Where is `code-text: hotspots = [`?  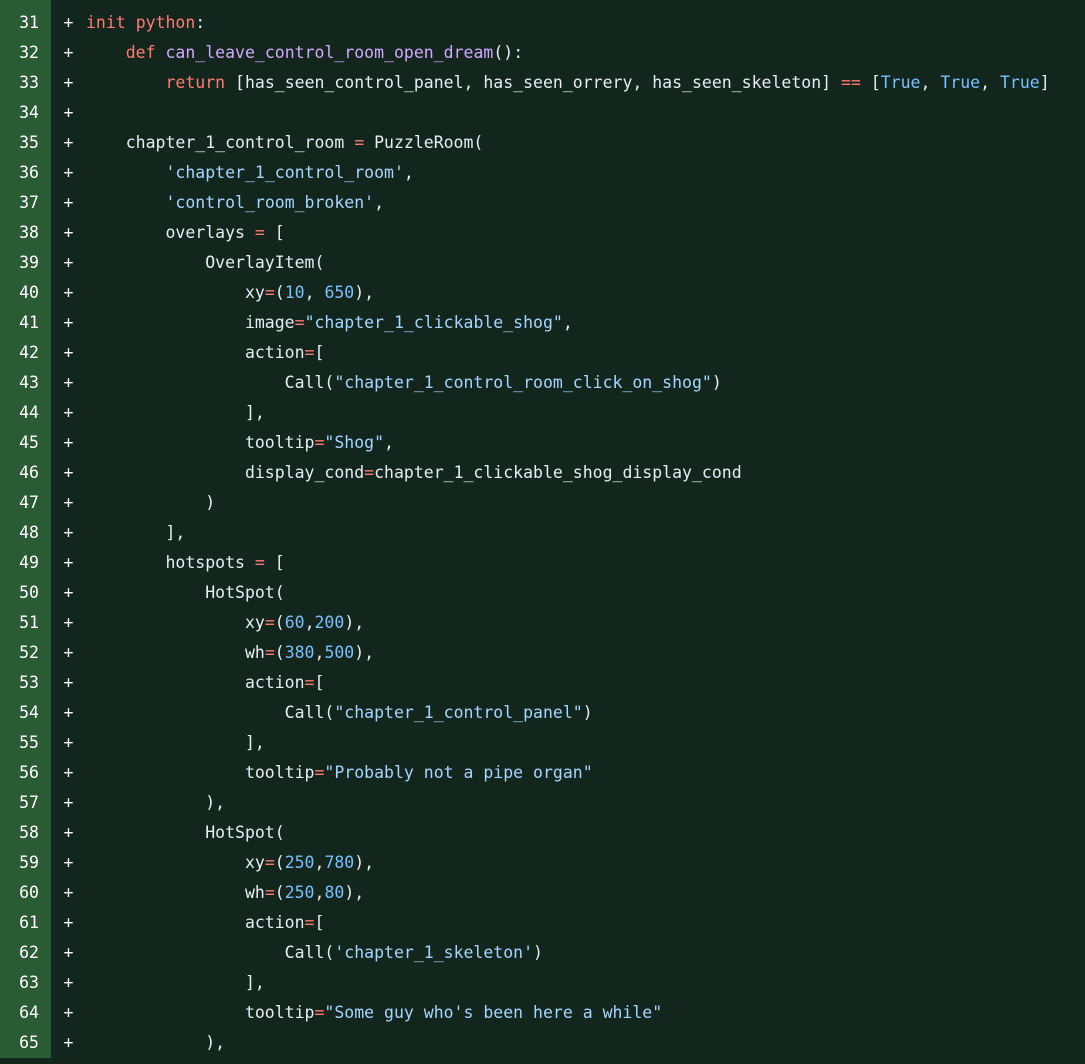
code-text: hotspots = [ is located at coordinates (185, 563).